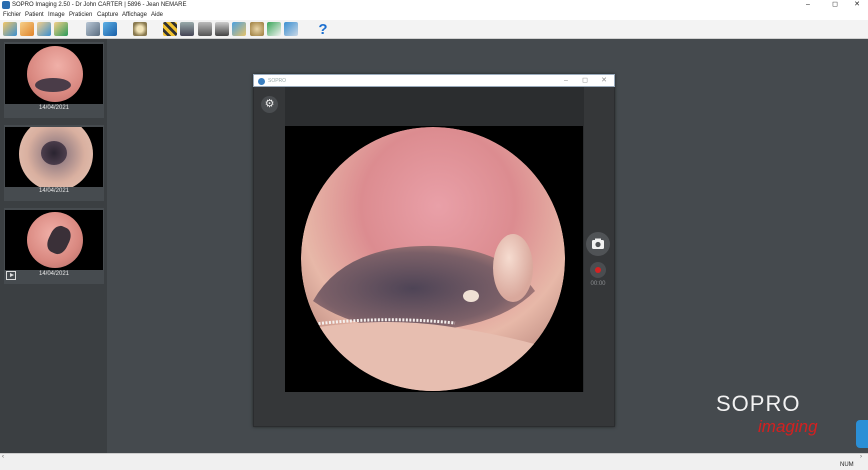  Describe the element at coordinates (598, 284) in the screenshot. I see `recording-timer: 00:00` at that location.